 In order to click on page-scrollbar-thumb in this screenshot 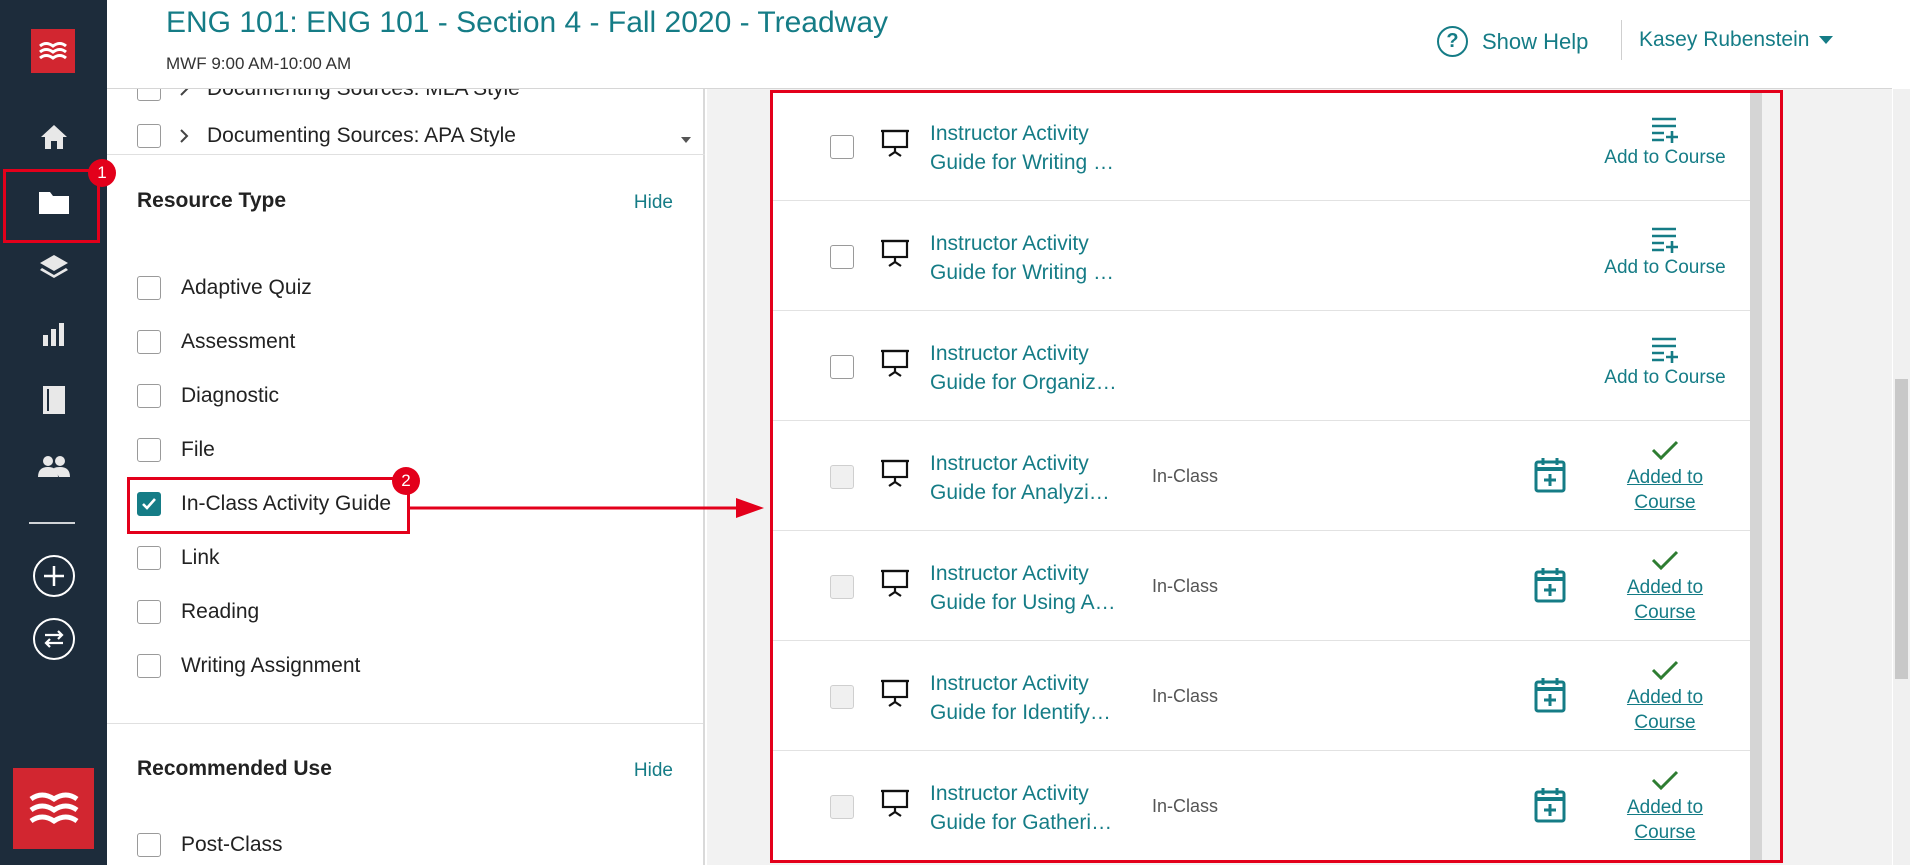, I will do `click(1901, 529)`.